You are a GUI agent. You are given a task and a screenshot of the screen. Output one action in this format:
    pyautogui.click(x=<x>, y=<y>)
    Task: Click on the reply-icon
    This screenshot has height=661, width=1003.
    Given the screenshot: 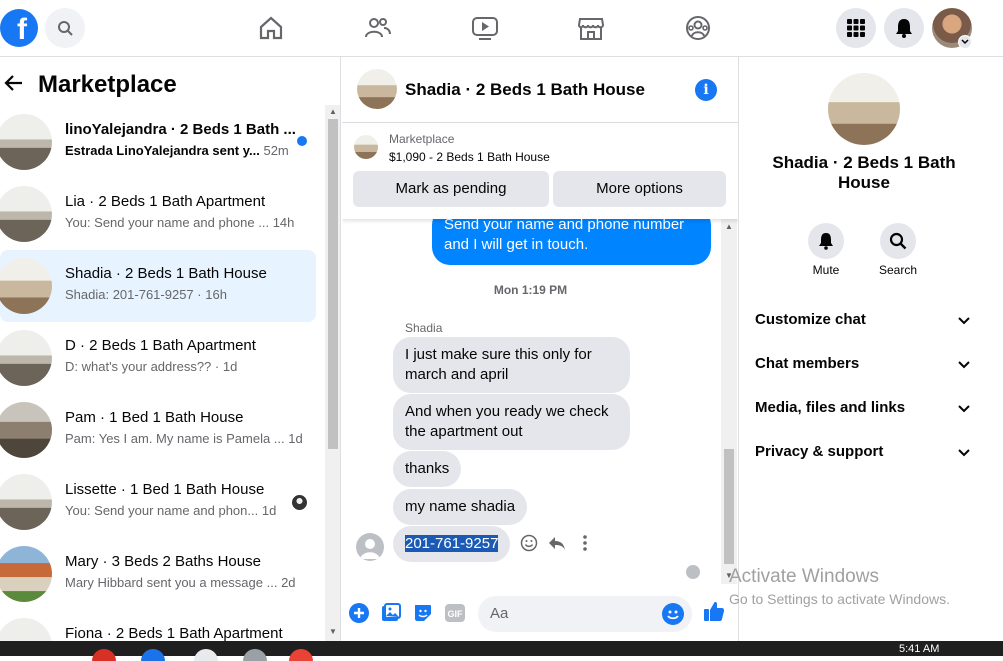 What is the action you would take?
    pyautogui.click(x=557, y=543)
    